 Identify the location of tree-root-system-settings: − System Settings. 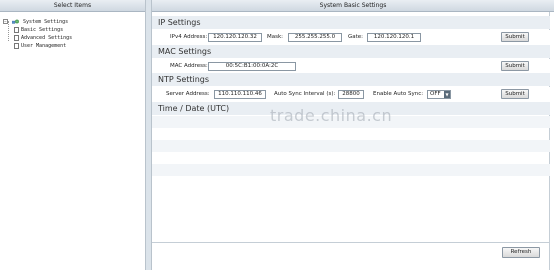
(72, 22).